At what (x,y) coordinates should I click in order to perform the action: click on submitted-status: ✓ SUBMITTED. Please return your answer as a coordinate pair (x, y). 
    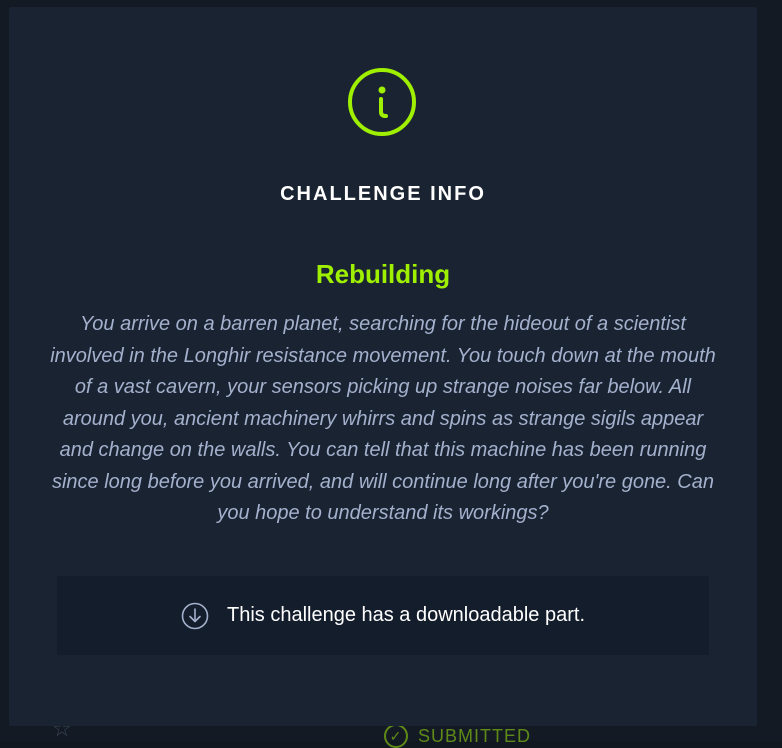
    Looking at the image, I should click on (457, 736).